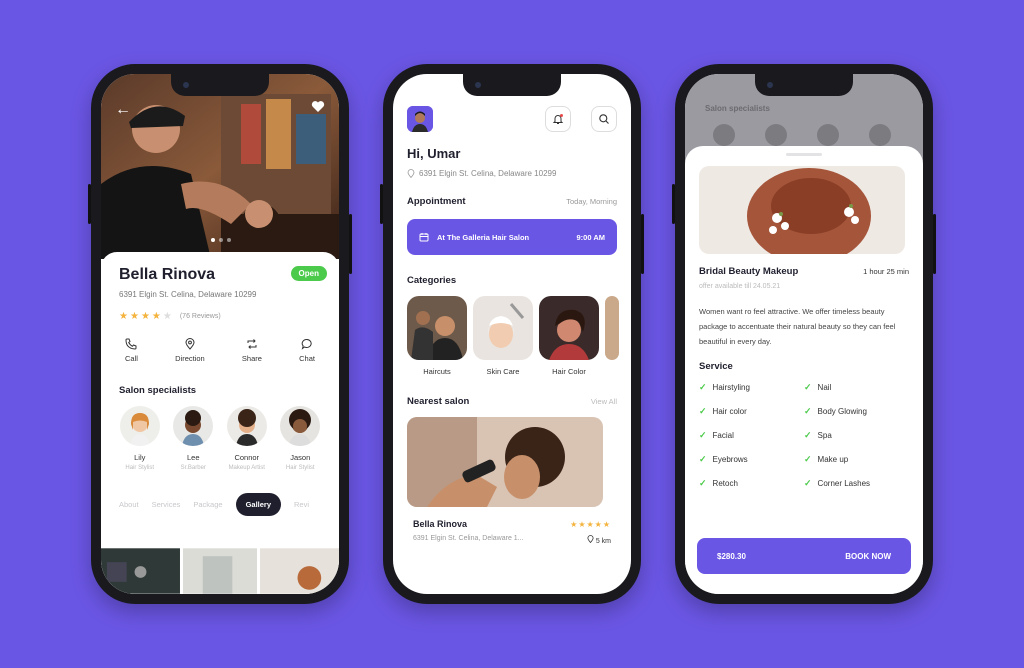 The height and width of the screenshot is (668, 1024). What do you see at coordinates (207, 504) in the screenshot?
I see `tab-package: Package` at bounding box center [207, 504].